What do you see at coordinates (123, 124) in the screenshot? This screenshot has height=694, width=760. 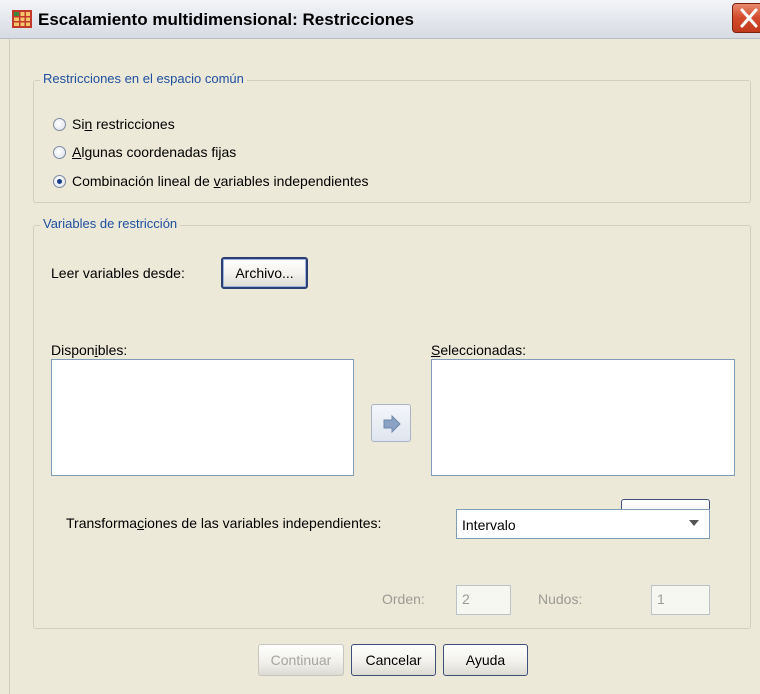 I see `radio-label: Sin restricciones` at bounding box center [123, 124].